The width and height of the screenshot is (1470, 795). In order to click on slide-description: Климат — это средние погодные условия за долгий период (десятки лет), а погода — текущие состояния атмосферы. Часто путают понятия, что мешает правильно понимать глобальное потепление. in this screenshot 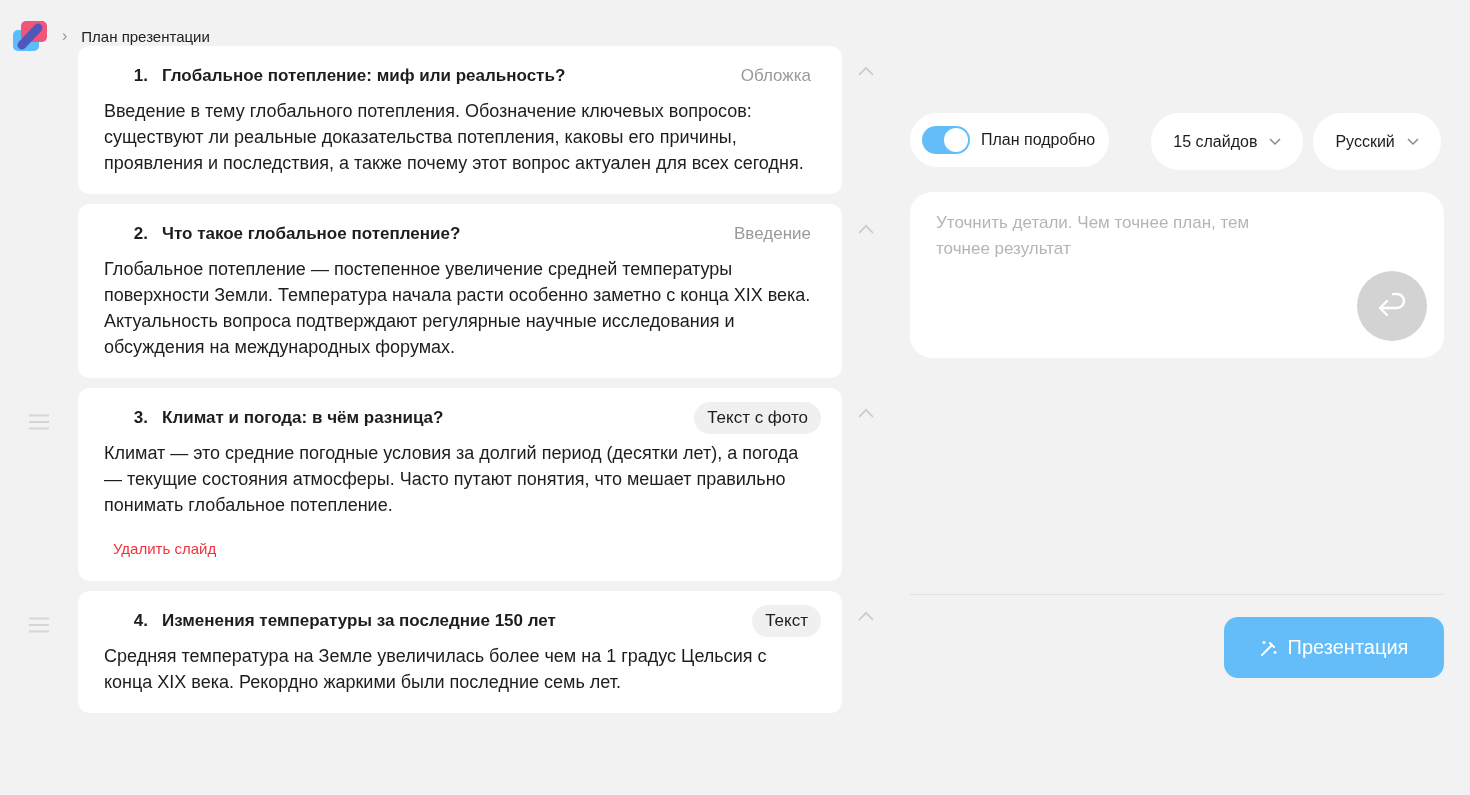, I will do `click(452, 479)`.